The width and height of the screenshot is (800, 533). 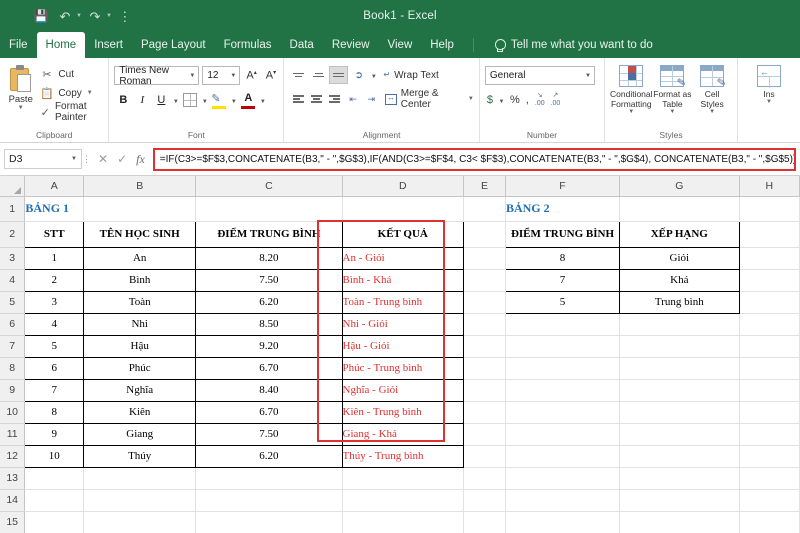 What do you see at coordinates (123, 100) in the screenshot?
I see `bold-button: B` at bounding box center [123, 100].